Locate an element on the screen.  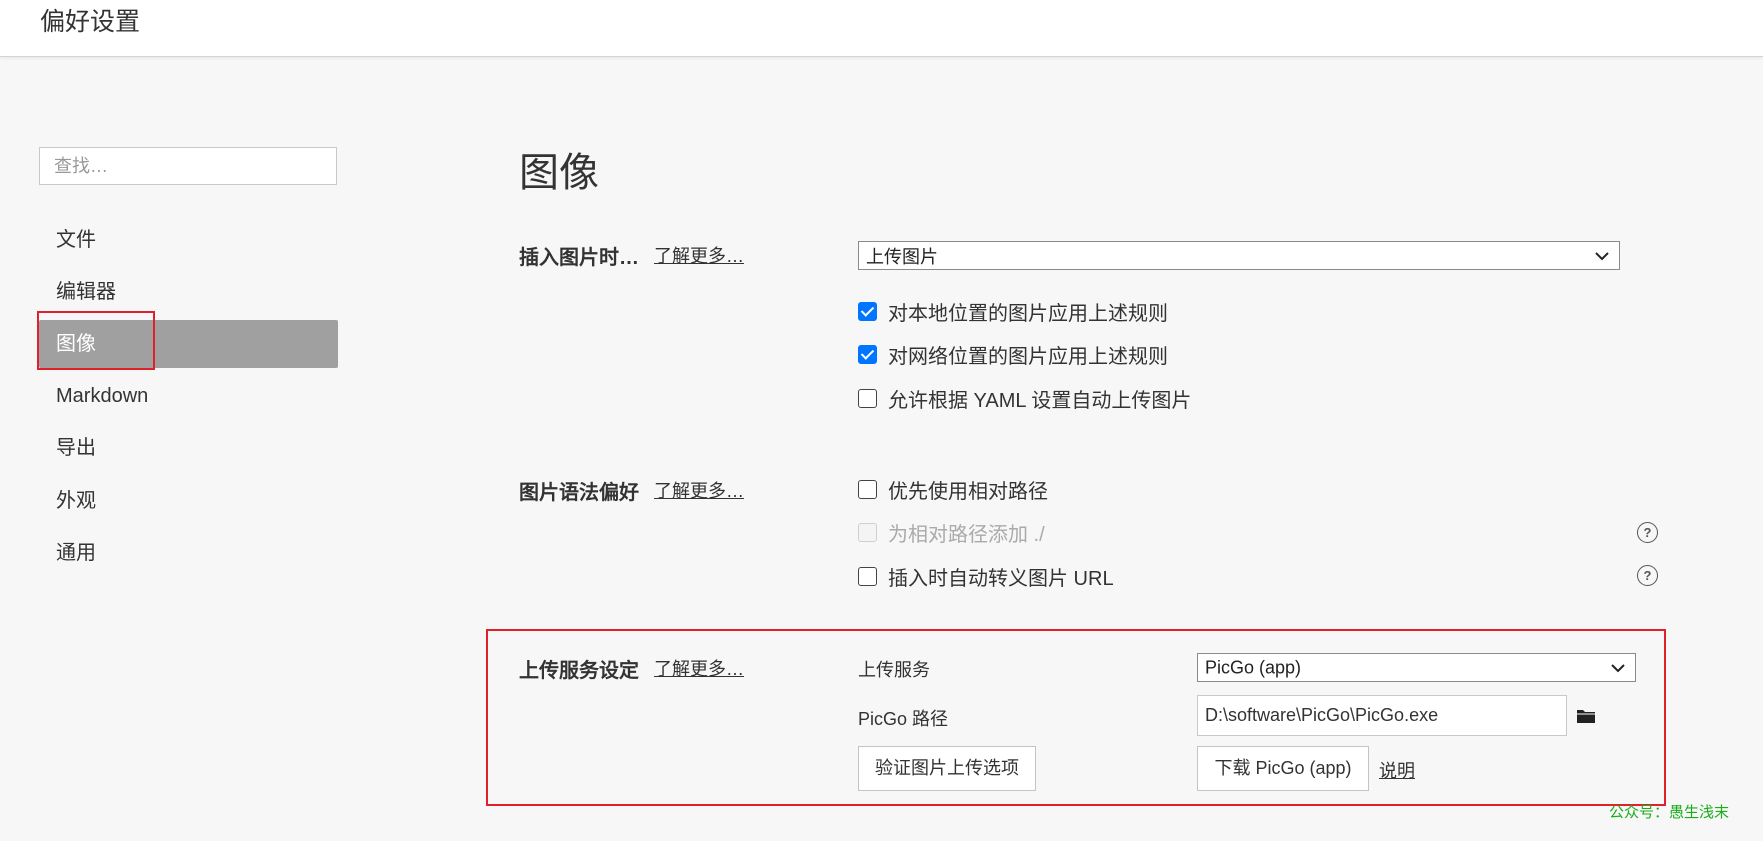
upload-service-select: PicGo (app) is located at coordinates (1416, 667).